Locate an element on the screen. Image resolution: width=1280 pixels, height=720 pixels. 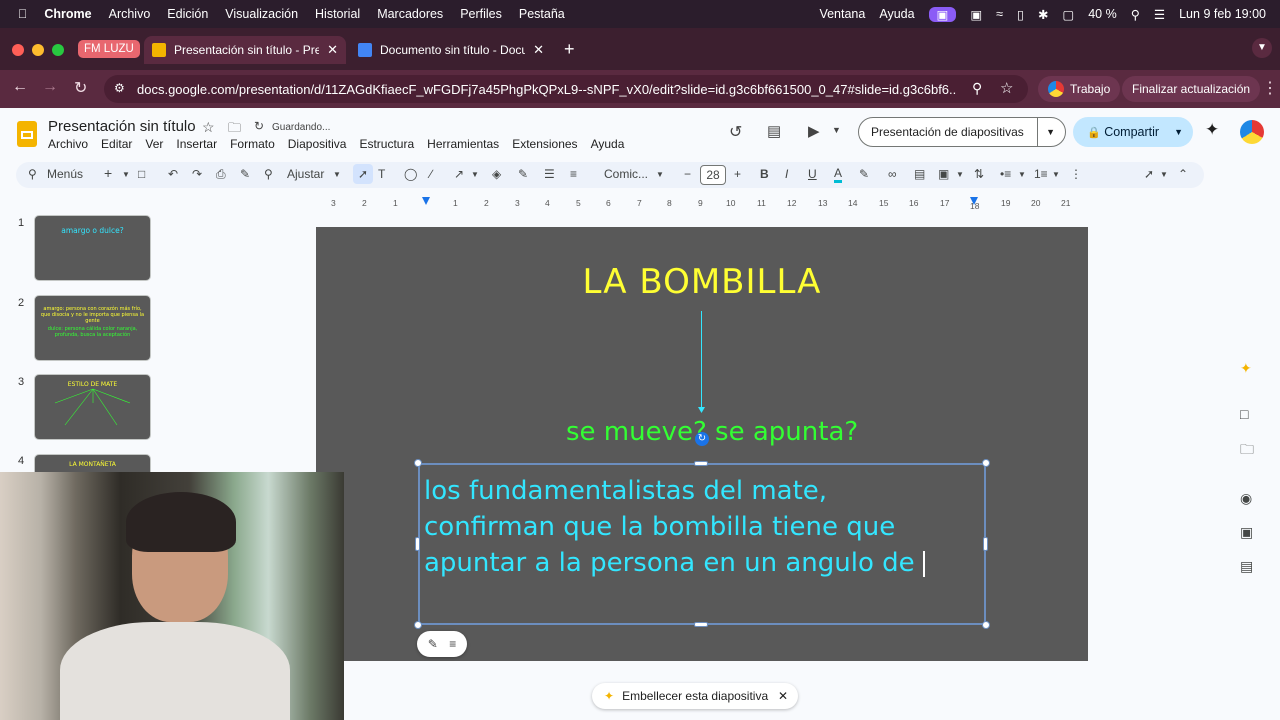
rotate-handle-icon: ↻ is located at coordinates (702, 439).